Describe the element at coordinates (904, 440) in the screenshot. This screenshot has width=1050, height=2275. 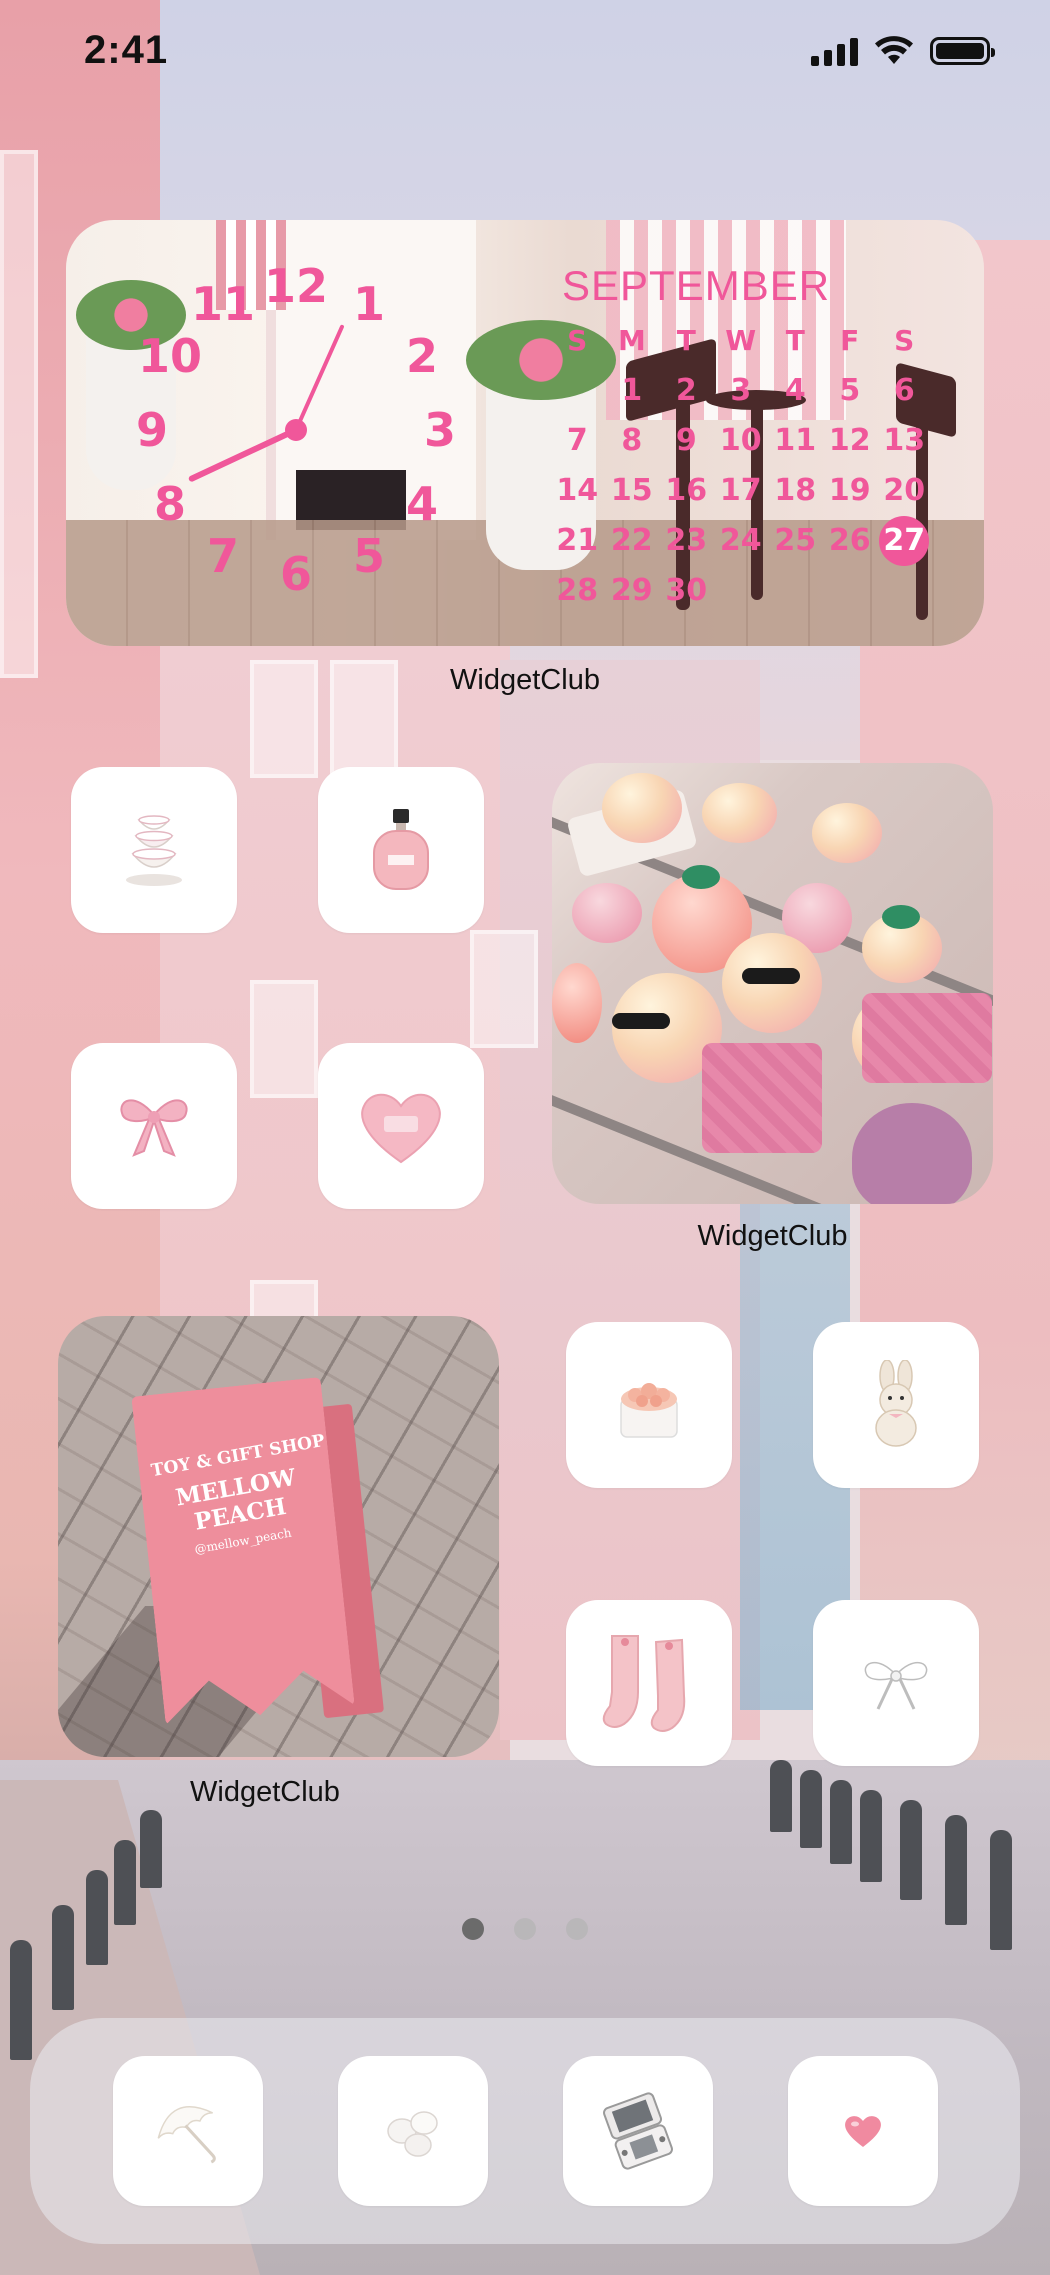
I see `calendar-day: 13` at that location.